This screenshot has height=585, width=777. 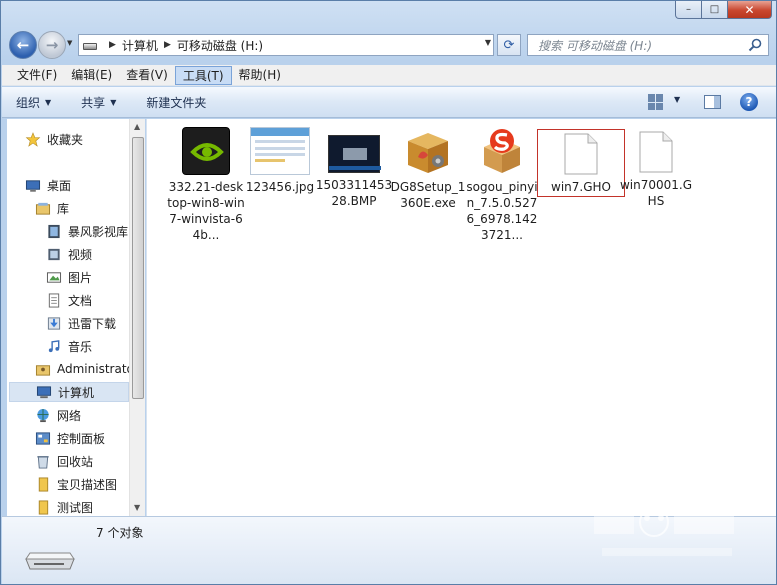 I want to click on share-button: 共享 ▼, so click(x=98, y=102).